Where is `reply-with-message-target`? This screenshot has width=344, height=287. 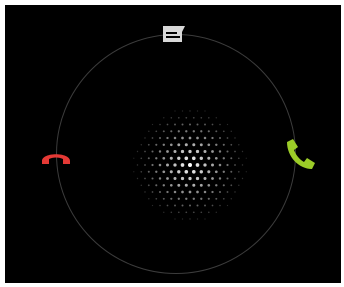 reply-with-message-target is located at coordinates (174, 34).